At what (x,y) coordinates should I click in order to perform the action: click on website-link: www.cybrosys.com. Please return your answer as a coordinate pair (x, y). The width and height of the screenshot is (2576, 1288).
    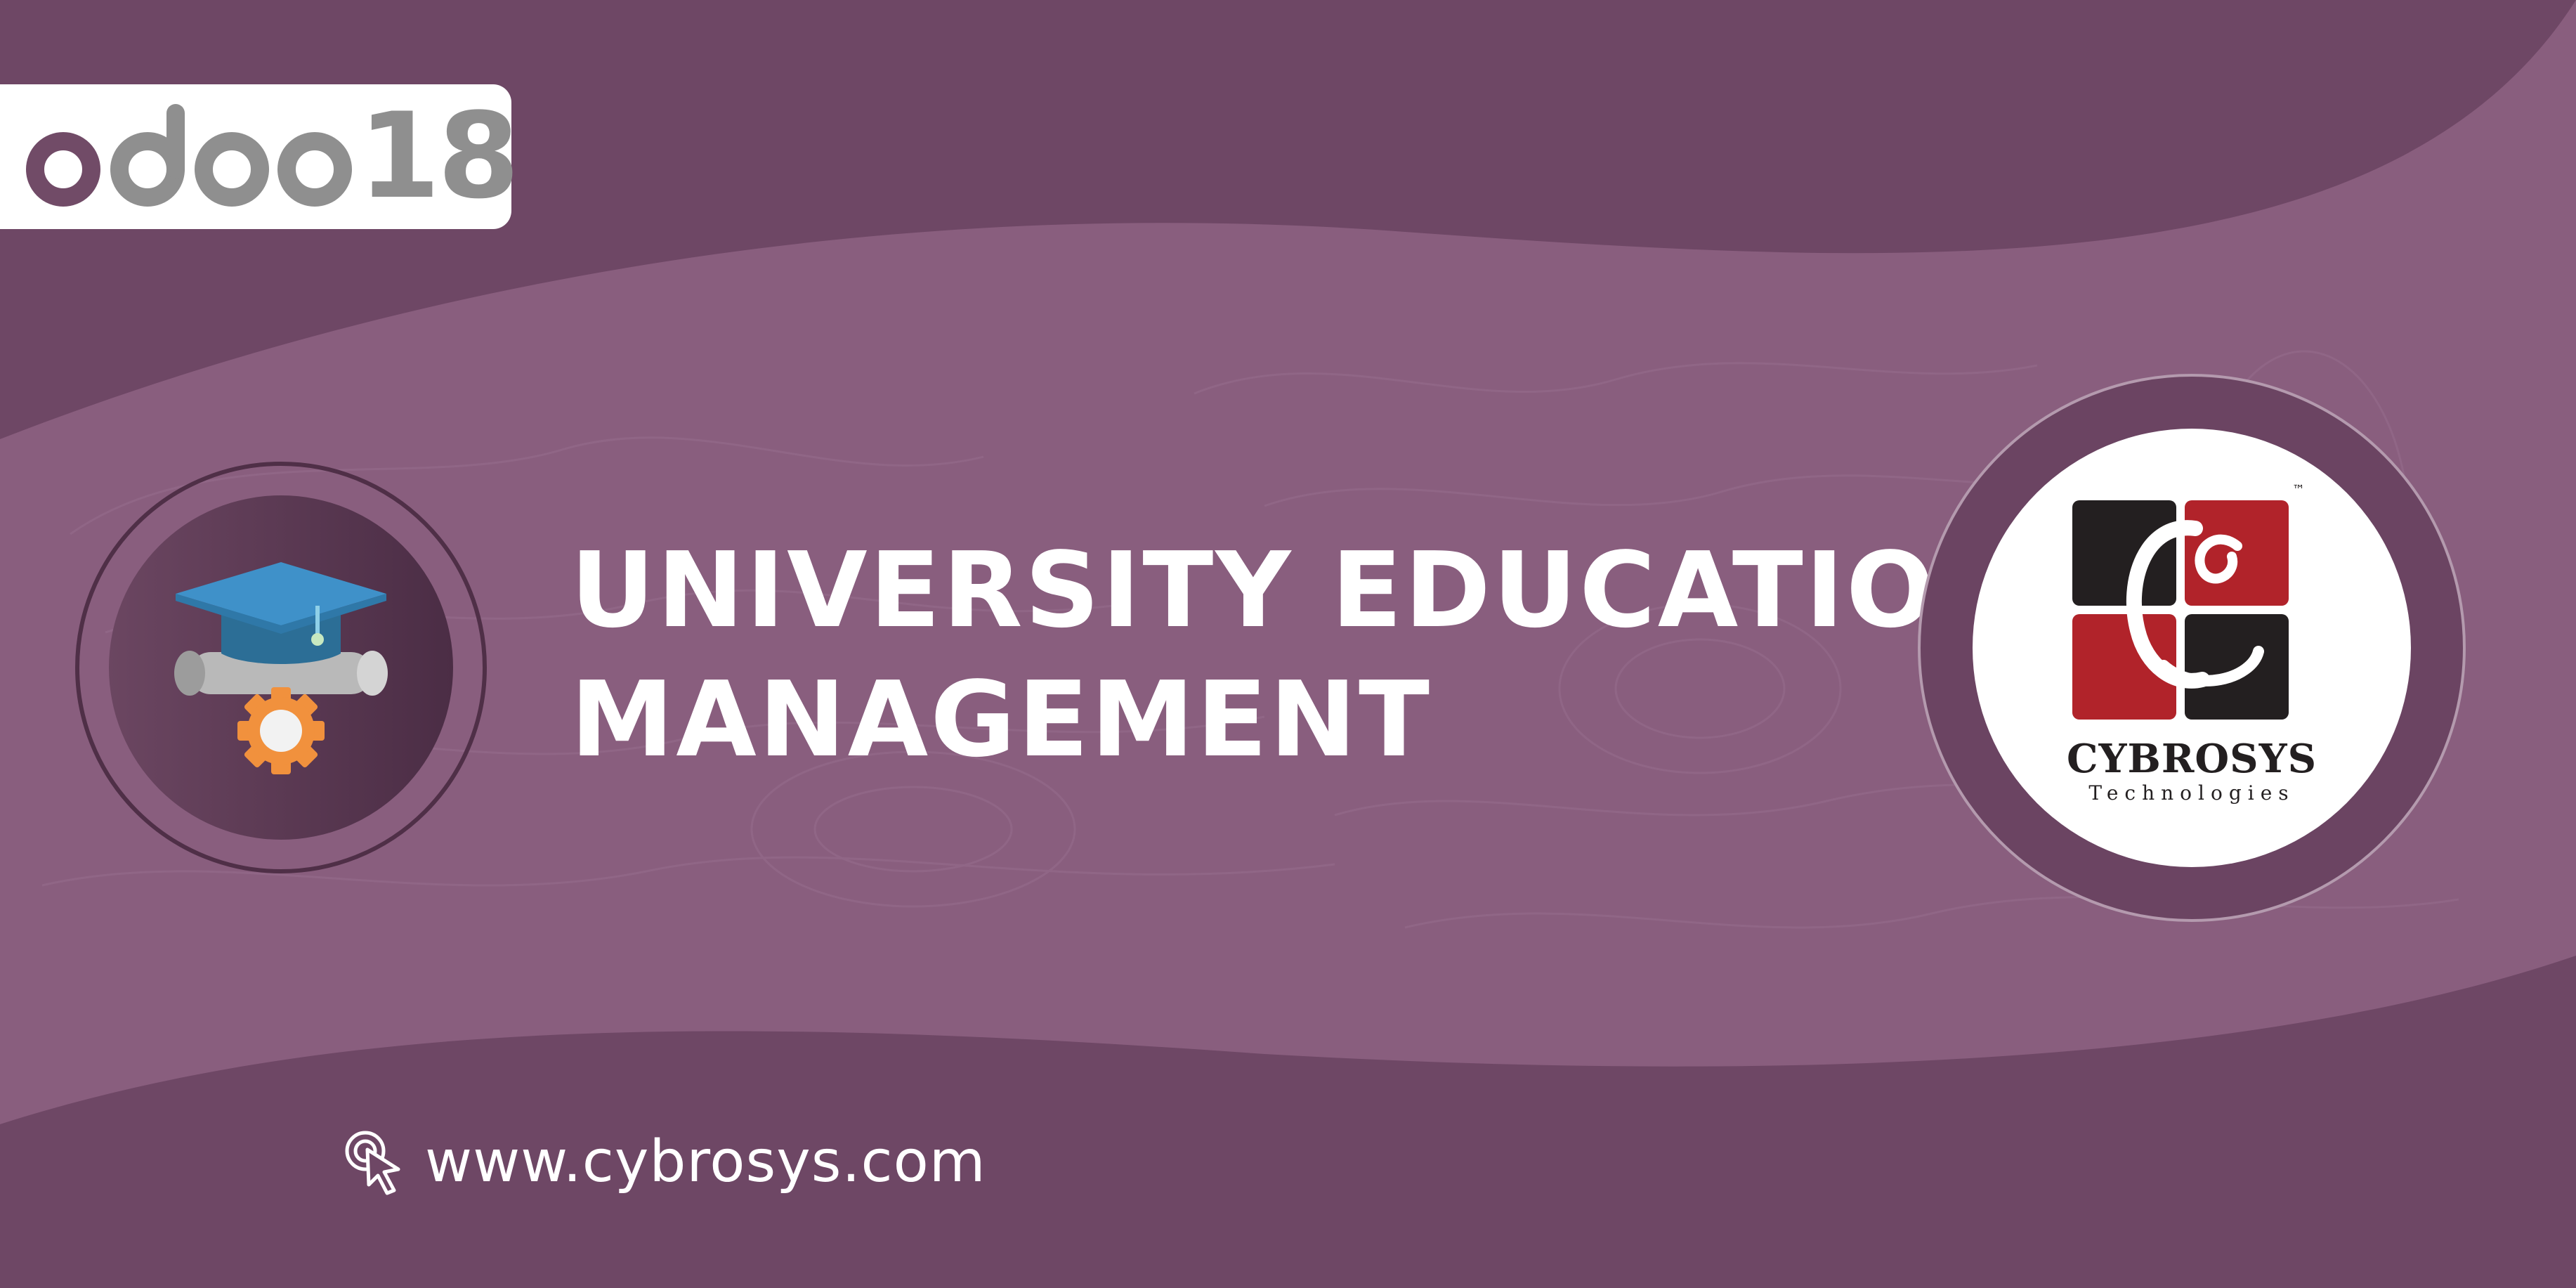
    Looking at the image, I should click on (663, 1161).